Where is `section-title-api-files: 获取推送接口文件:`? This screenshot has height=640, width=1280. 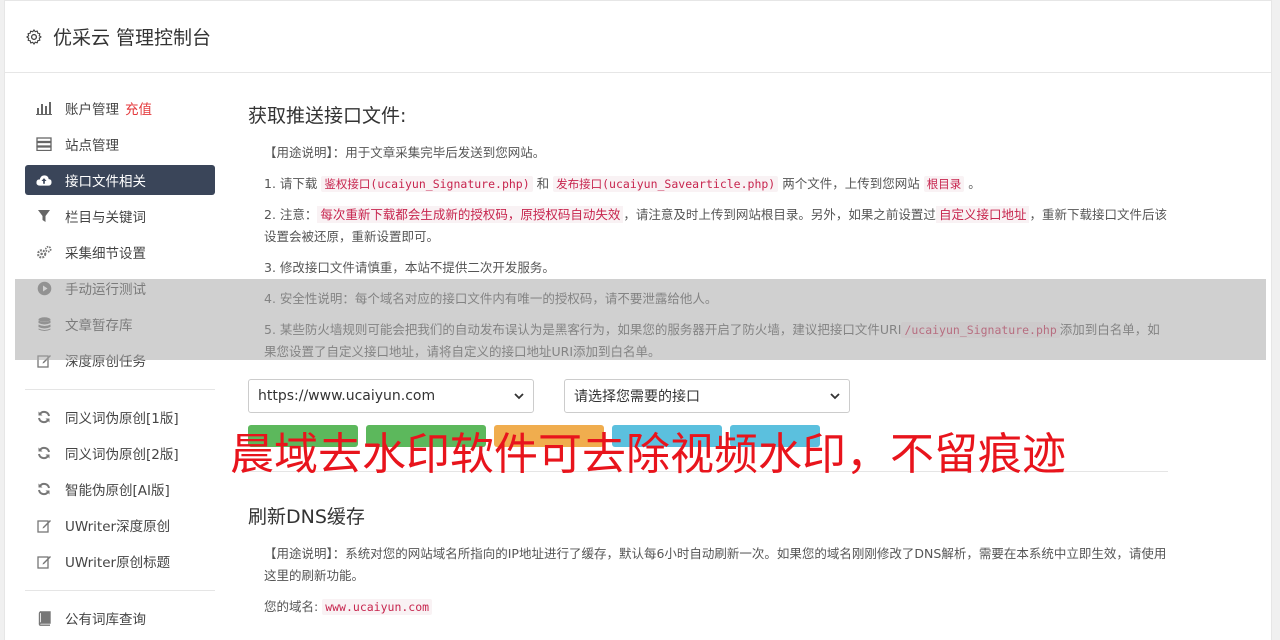 section-title-api-files: 获取推送接口文件: is located at coordinates (327, 116).